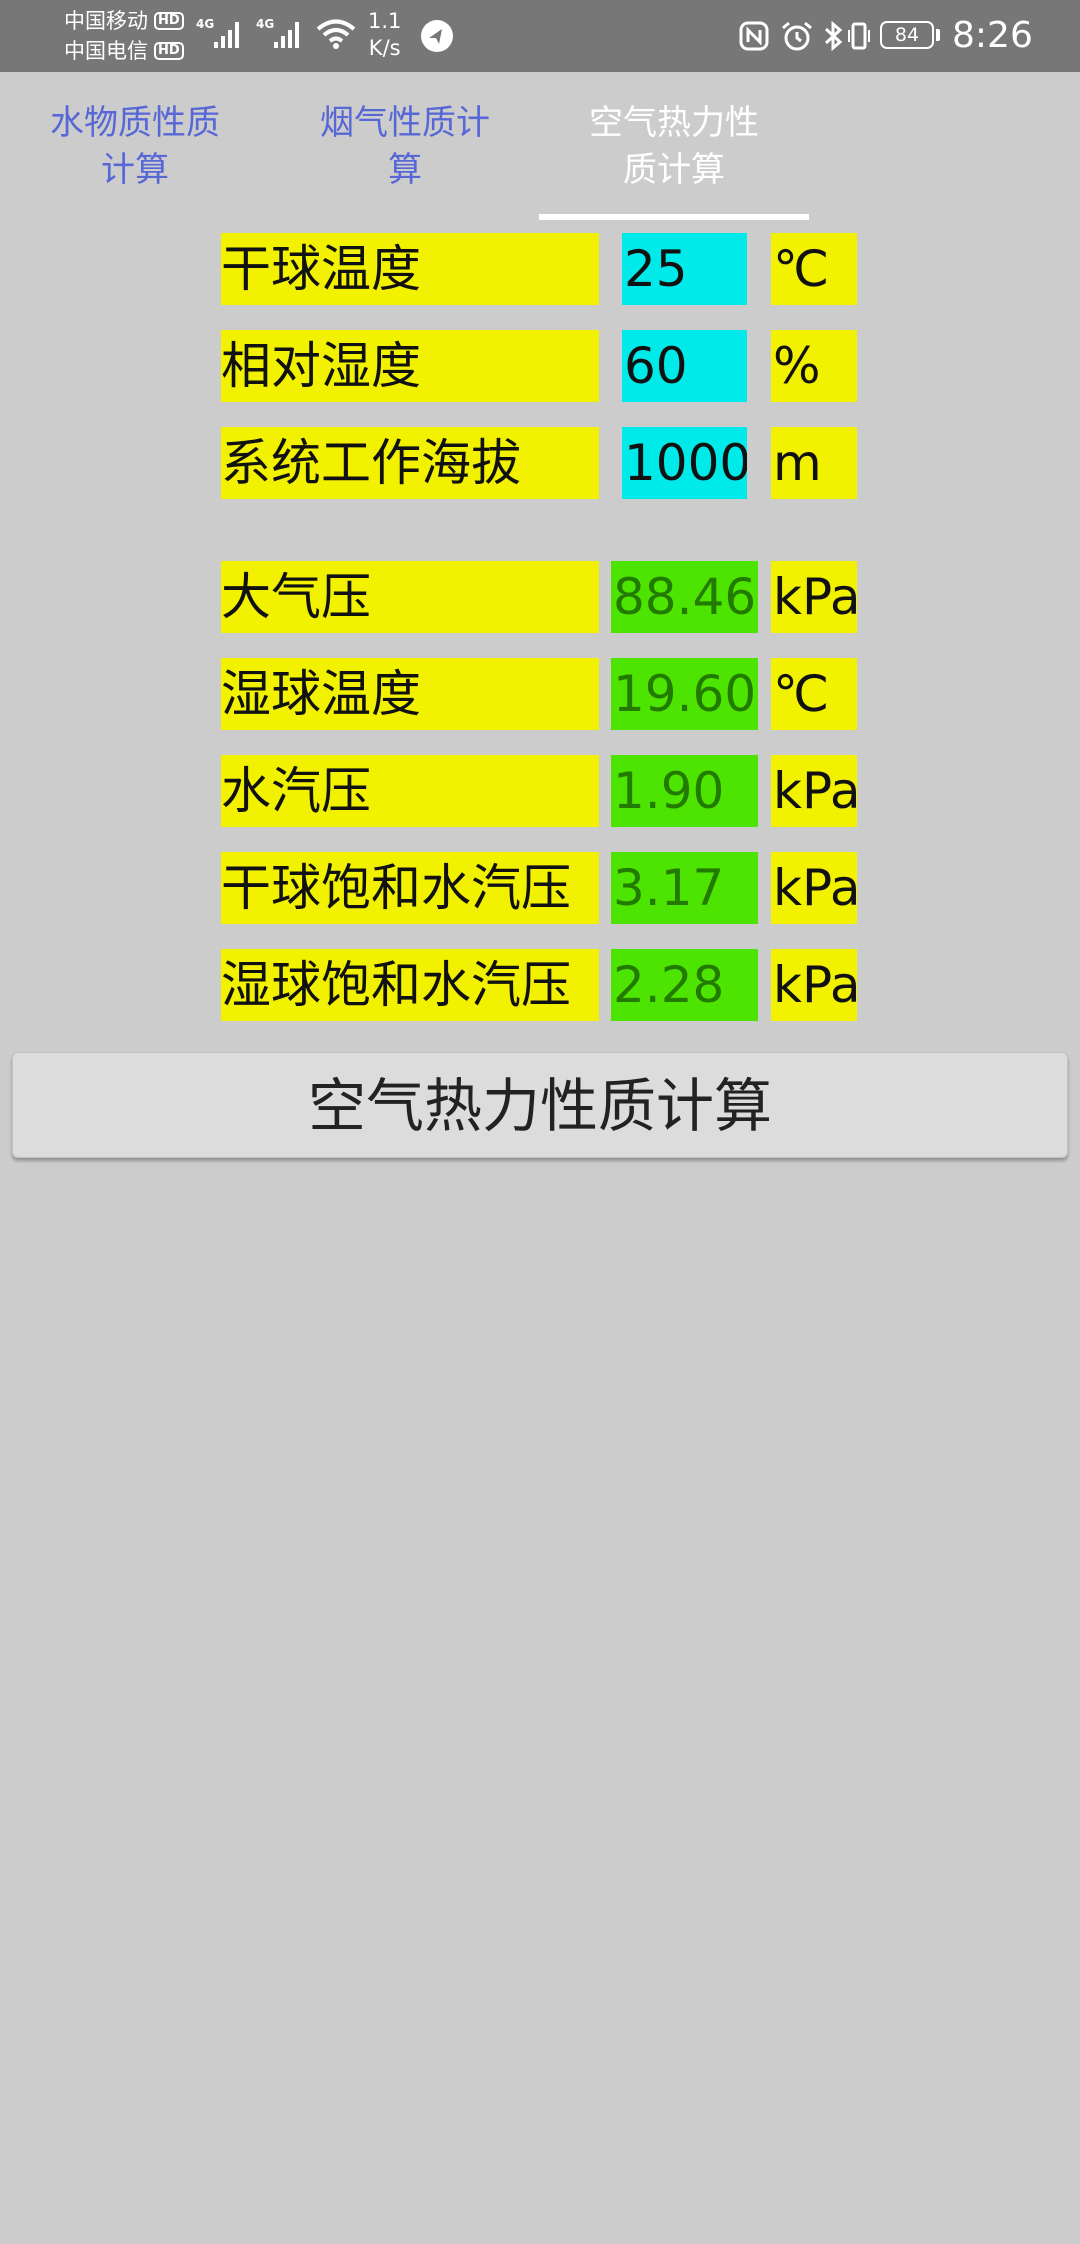  I want to click on wet-bulb-saturation-pressure-value: 2.28, so click(684, 985).